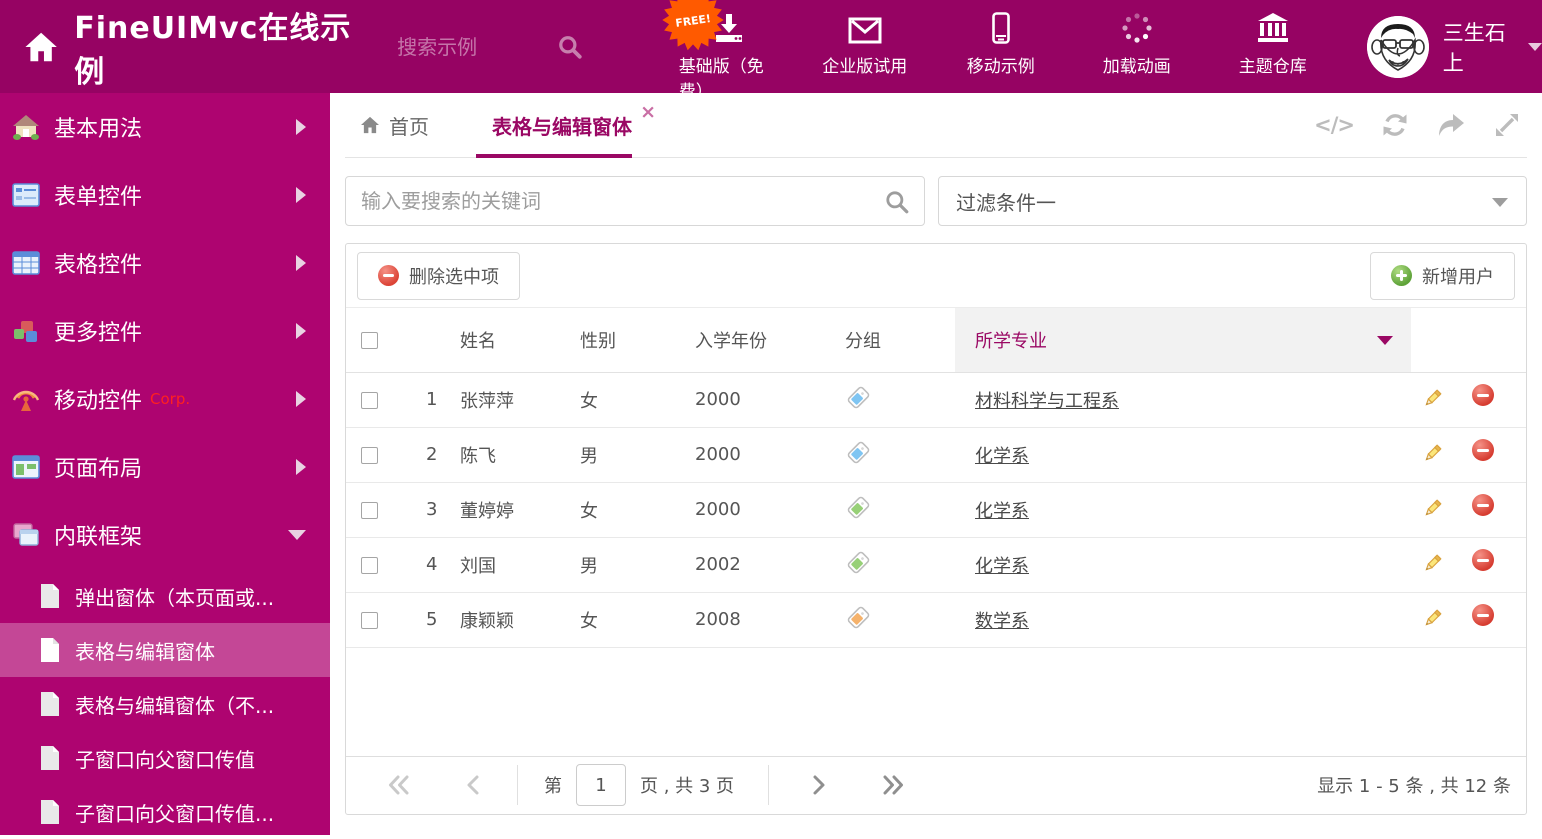 This screenshot has height=839, width=1542. I want to click on share-icon, so click(1451, 125).